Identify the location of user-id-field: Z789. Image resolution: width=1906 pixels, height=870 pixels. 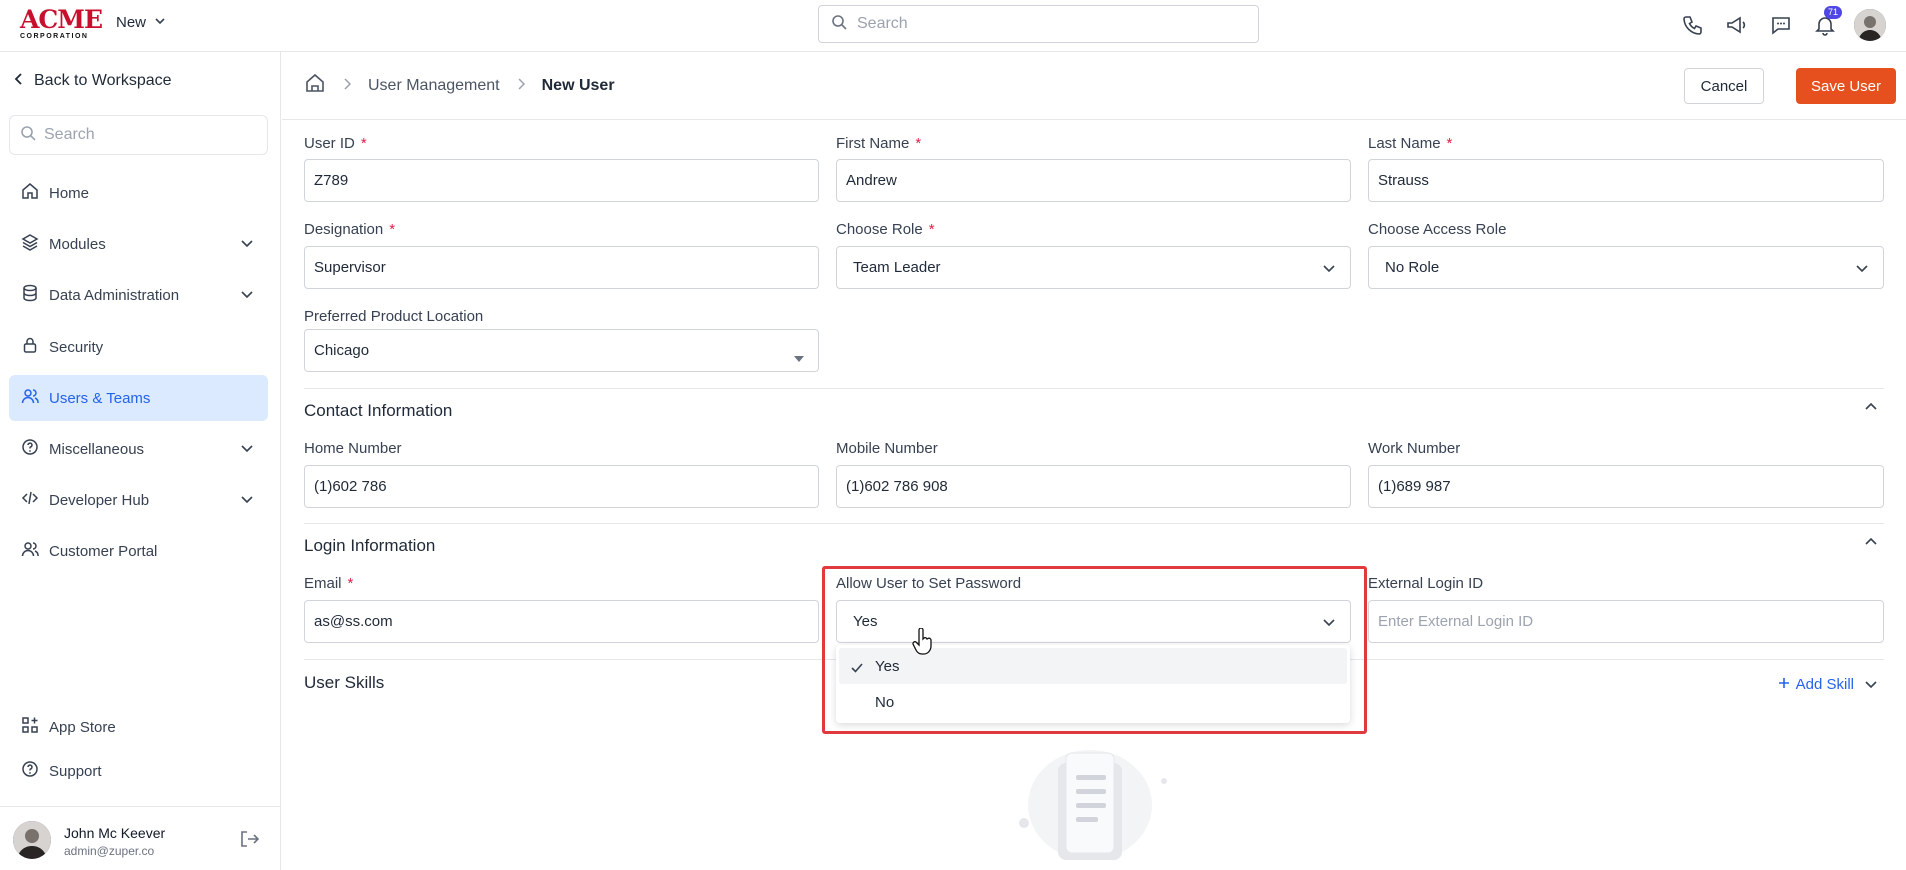
(561, 180).